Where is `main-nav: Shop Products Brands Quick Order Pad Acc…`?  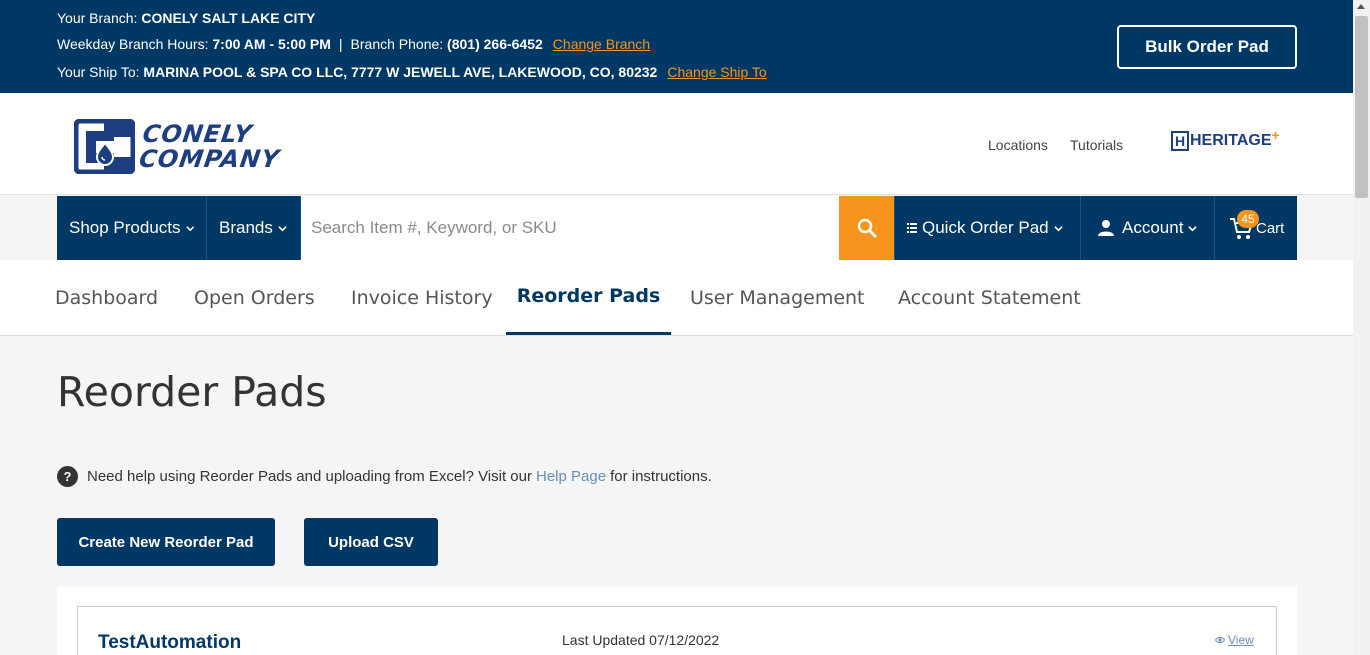
main-nav: Shop Products Brands Quick Order Pad Acc… is located at coordinates (677, 228).